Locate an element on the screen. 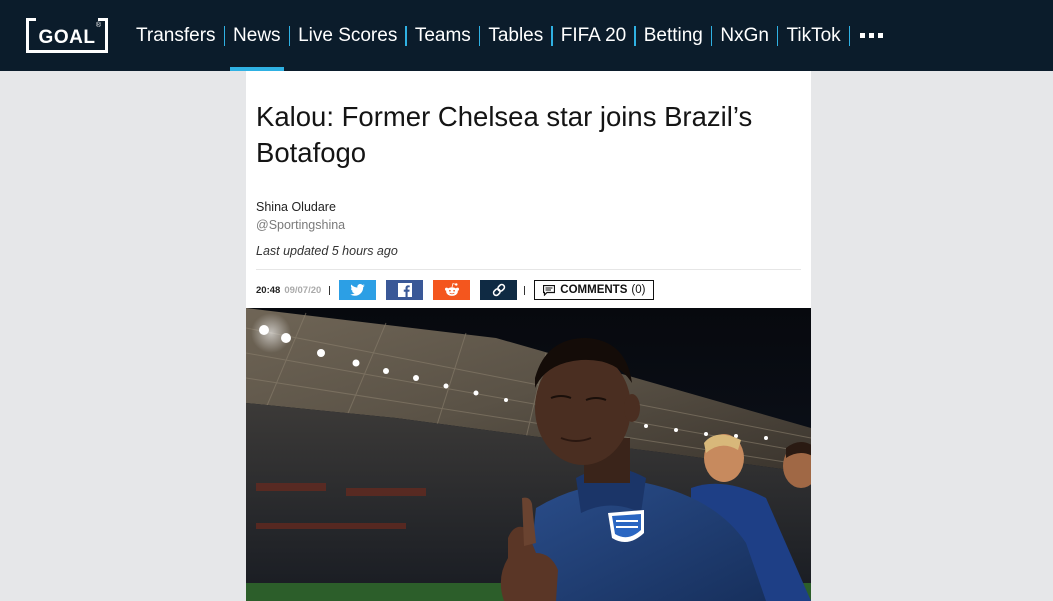 The height and width of the screenshot is (601, 1053). reddit-icon is located at coordinates (451, 289).